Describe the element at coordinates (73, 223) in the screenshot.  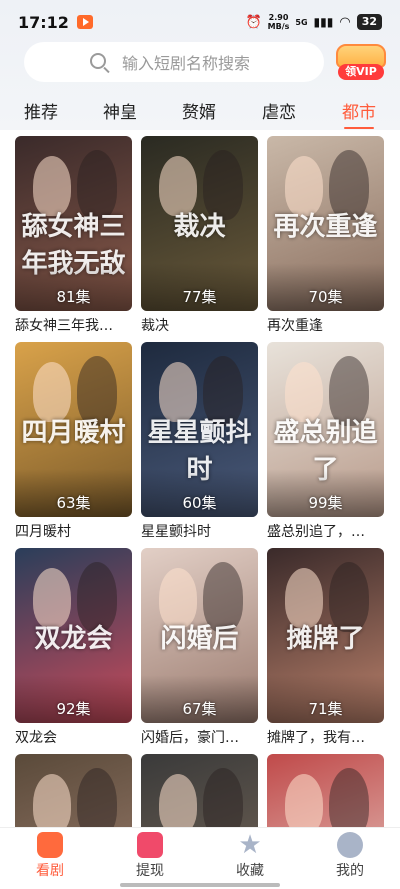
I see `drama-poster: 舔女神三年我无敌81集` at that location.